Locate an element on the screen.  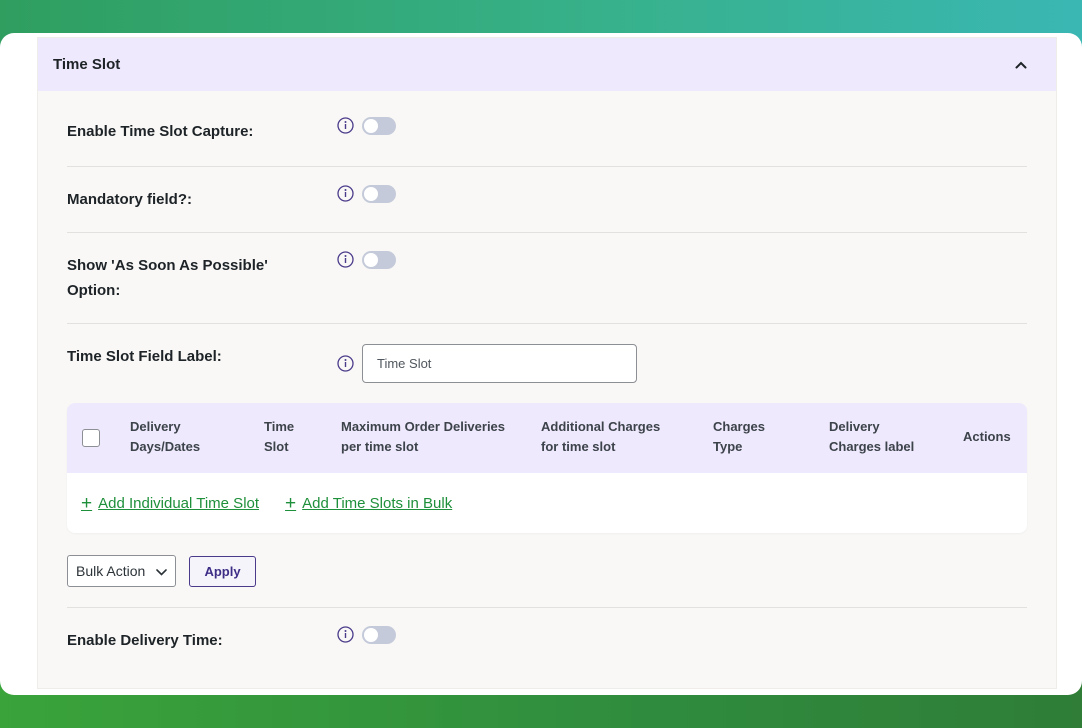
setting-row-asap: Show 'As Soon As Possible' Option: is located at coordinates (547, 278).